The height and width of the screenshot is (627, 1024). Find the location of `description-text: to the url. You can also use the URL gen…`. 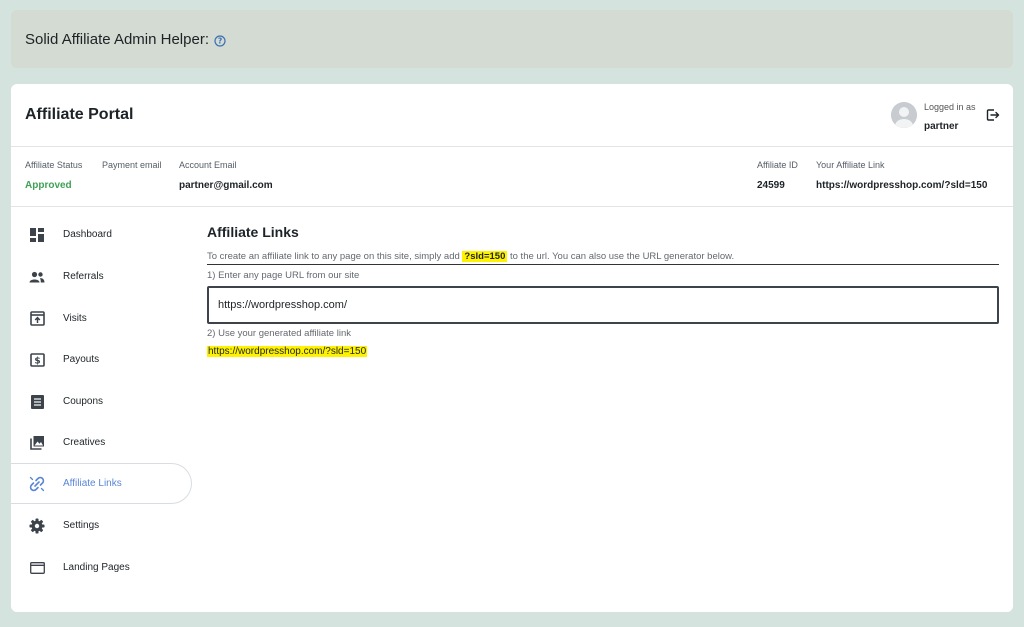

description-text: to the url. You can also use the URL gen… is located at coordinates (621, 256).